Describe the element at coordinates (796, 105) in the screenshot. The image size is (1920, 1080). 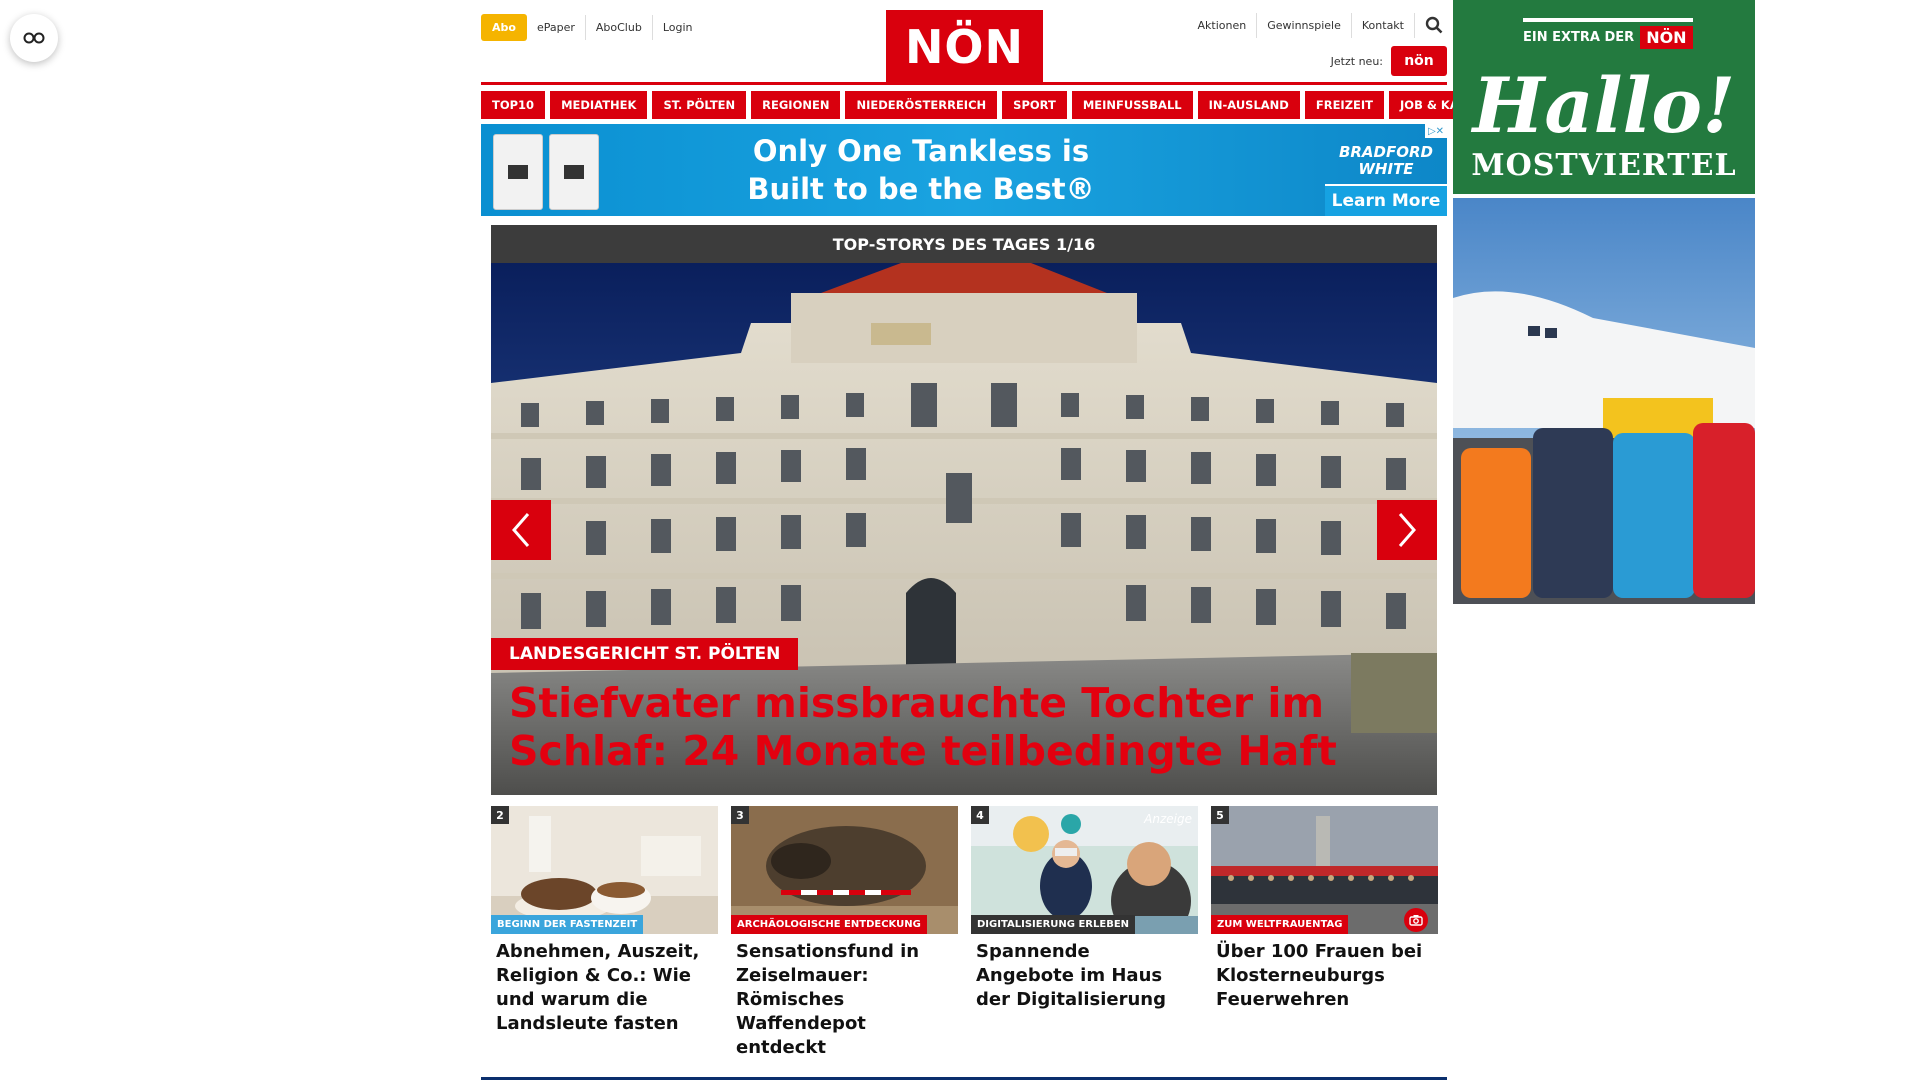
I see `nav-item-regionen: REGIONEN` at that location.